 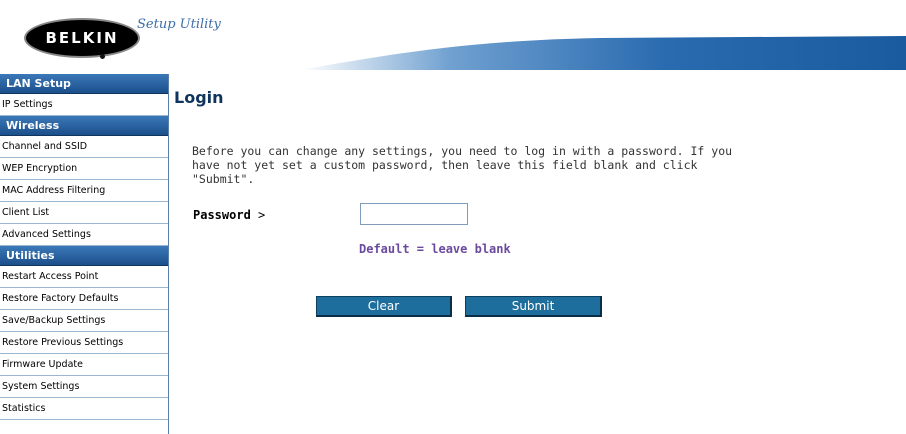 What do you see at coordinates (384, 306) in the screenshot?
I see `clear-button: Clear` at bounding box center [384, 306].